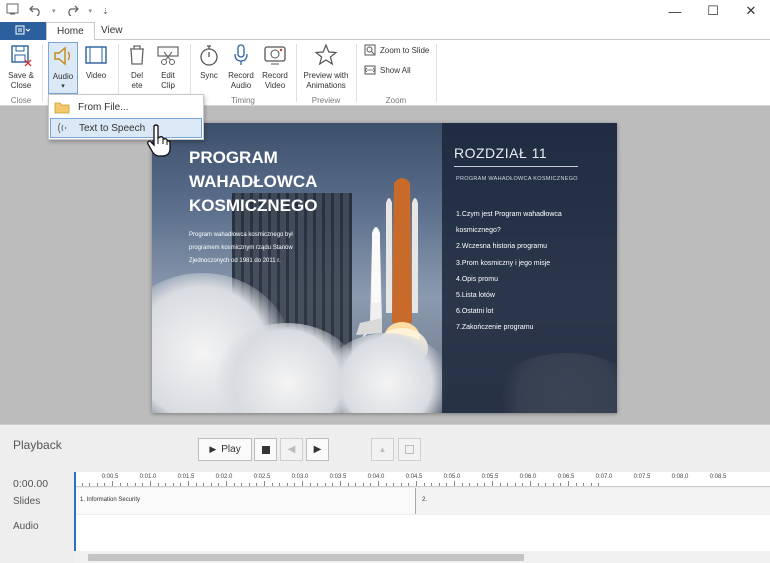 This screenshot has height=563, width=770. What do you see at coordinates (713, 11) in the screenshot?
I see `maximize-icon: ☐` at bounding box center [713, 11].